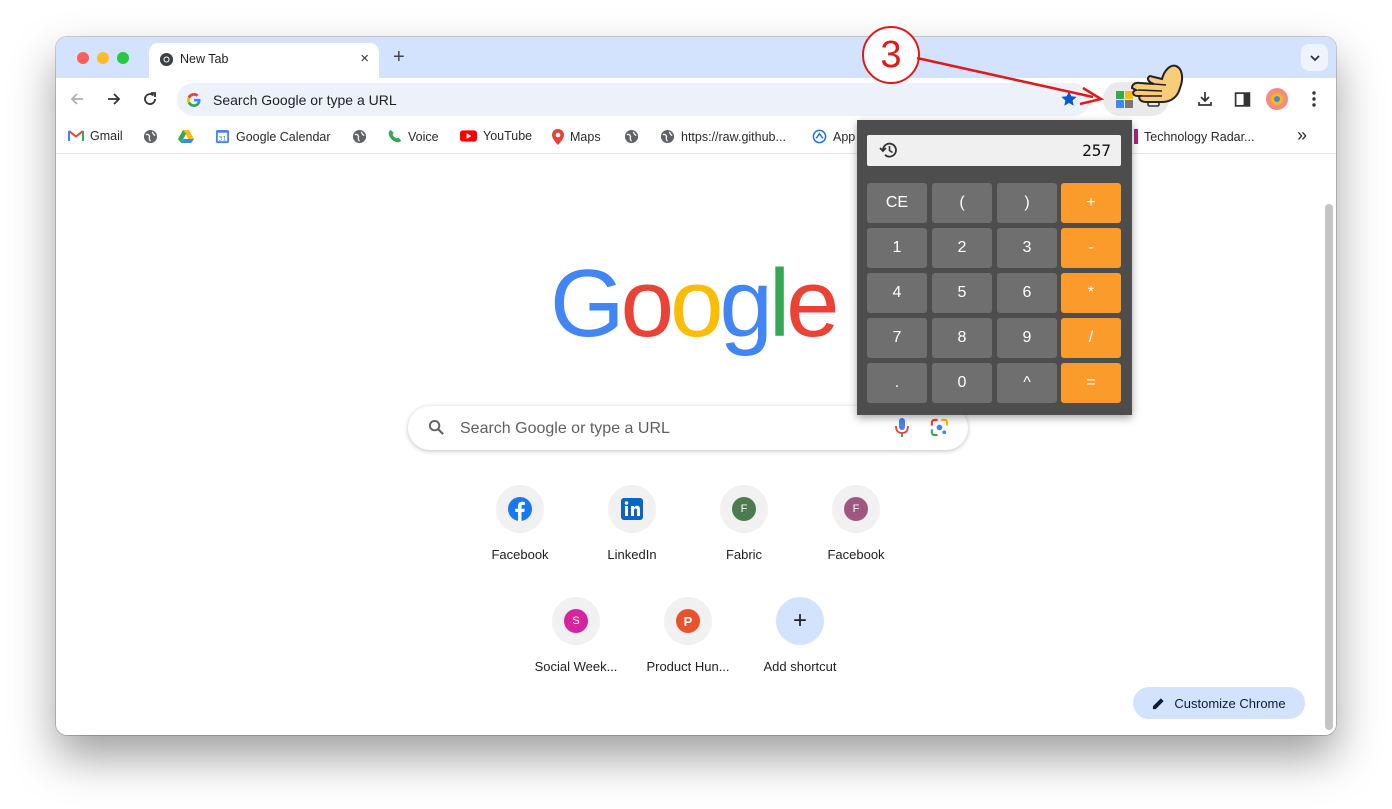 The image size is (1392, 809). What do you see at coordinates (897, 338) in the screenshot?
I see `key-7: 7` at bounding box center [897, 338].